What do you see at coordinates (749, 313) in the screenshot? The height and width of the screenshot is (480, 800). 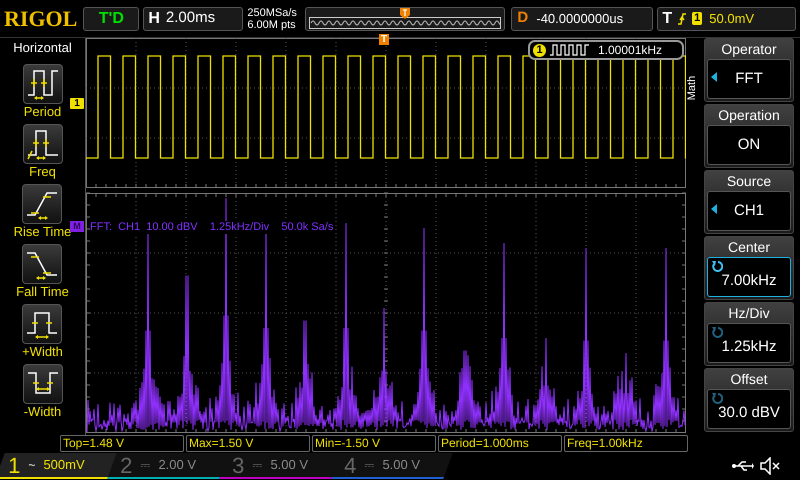 I see `softkey-label: Hz/Div` at bounding box center [749, 313].